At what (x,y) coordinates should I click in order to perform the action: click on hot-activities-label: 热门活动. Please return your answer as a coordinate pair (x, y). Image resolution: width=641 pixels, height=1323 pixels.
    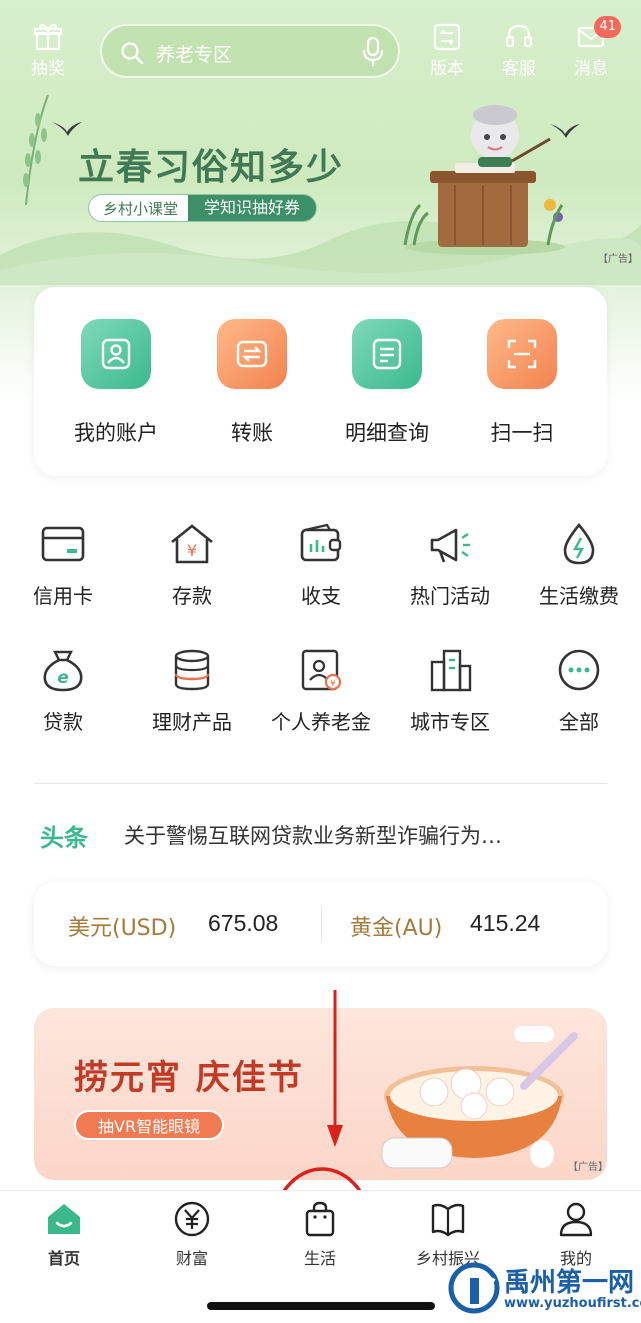
    Looking at the image, I should click on (450, 596).